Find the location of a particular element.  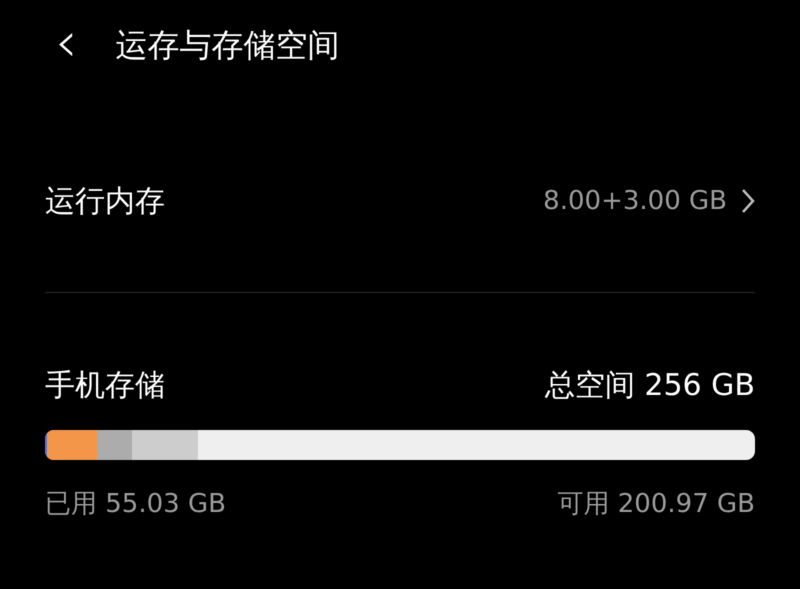

chevron-right-icon is located at coordinates (748, 201).